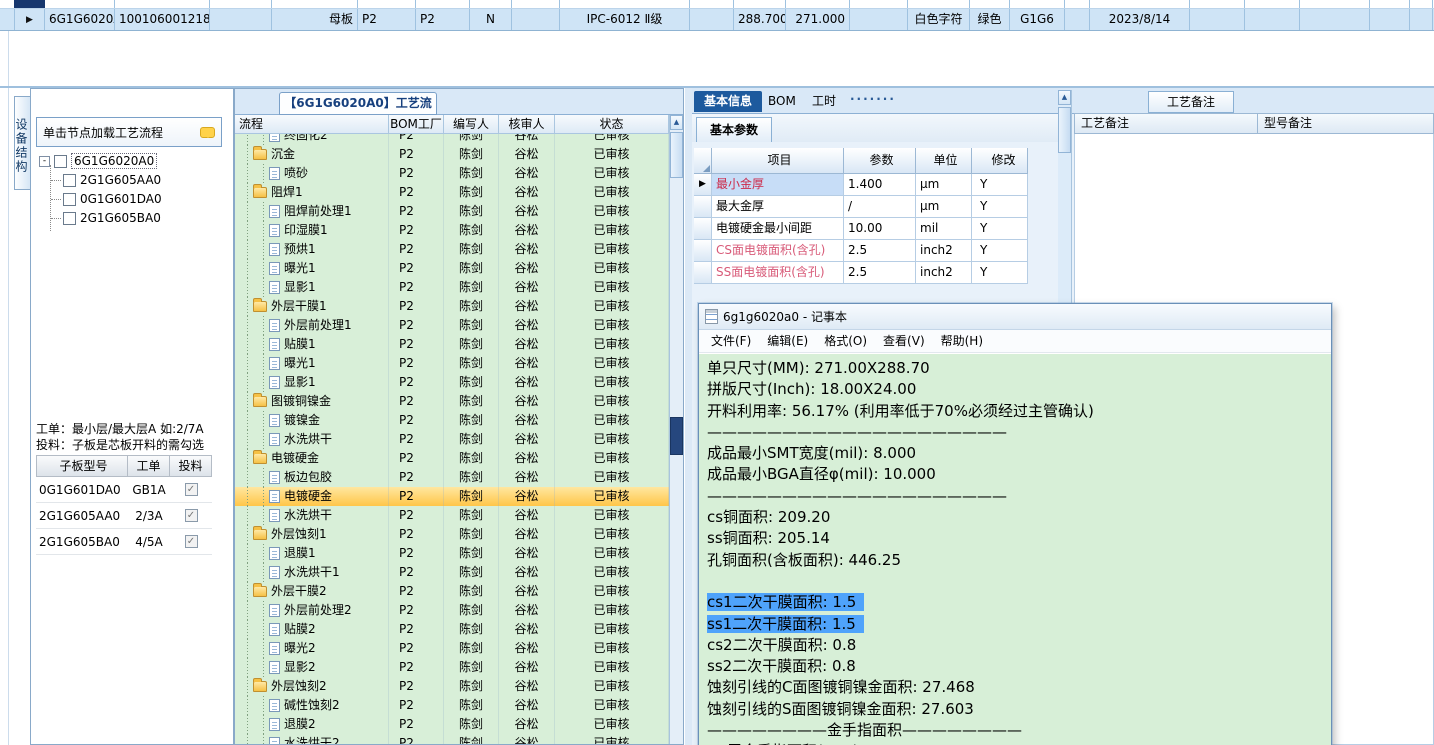 The width and height of the screenshot is (1434, 745). Describe the element at coordinates (452, 572) in the screenshot. I see `flow-row: 水洗烘干1 P2 陈剑 谷松 已审核` at that location.